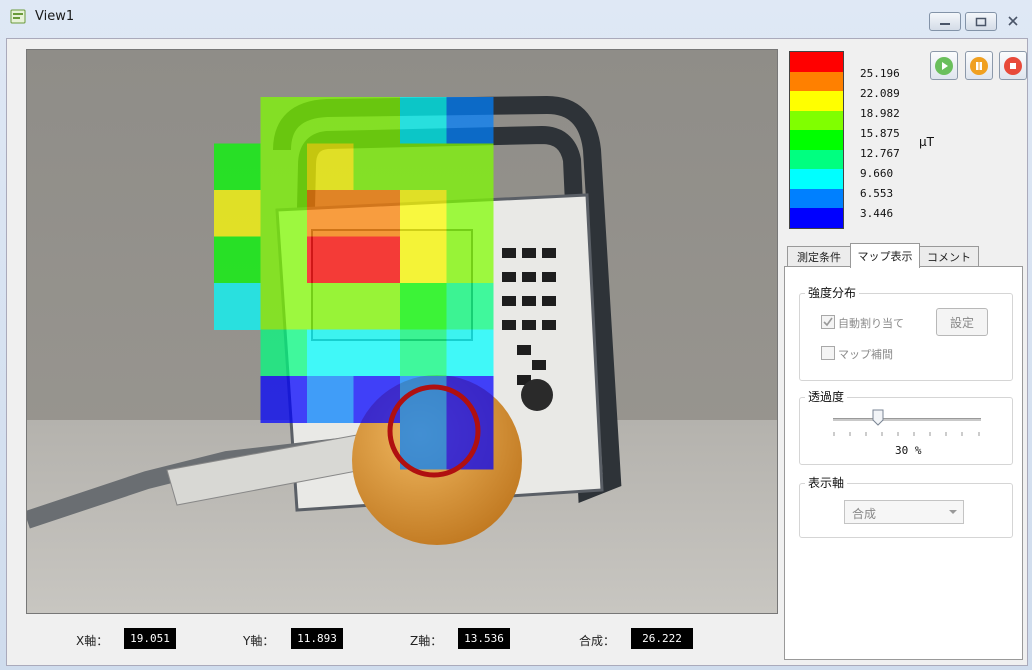 The height and width of the screenshot is (670, 1032). What do you see at coordinates (819, 256) in the screenshot?
I see `tab-measurement-conditions: 測定条件` at bounding box center [819, 256].